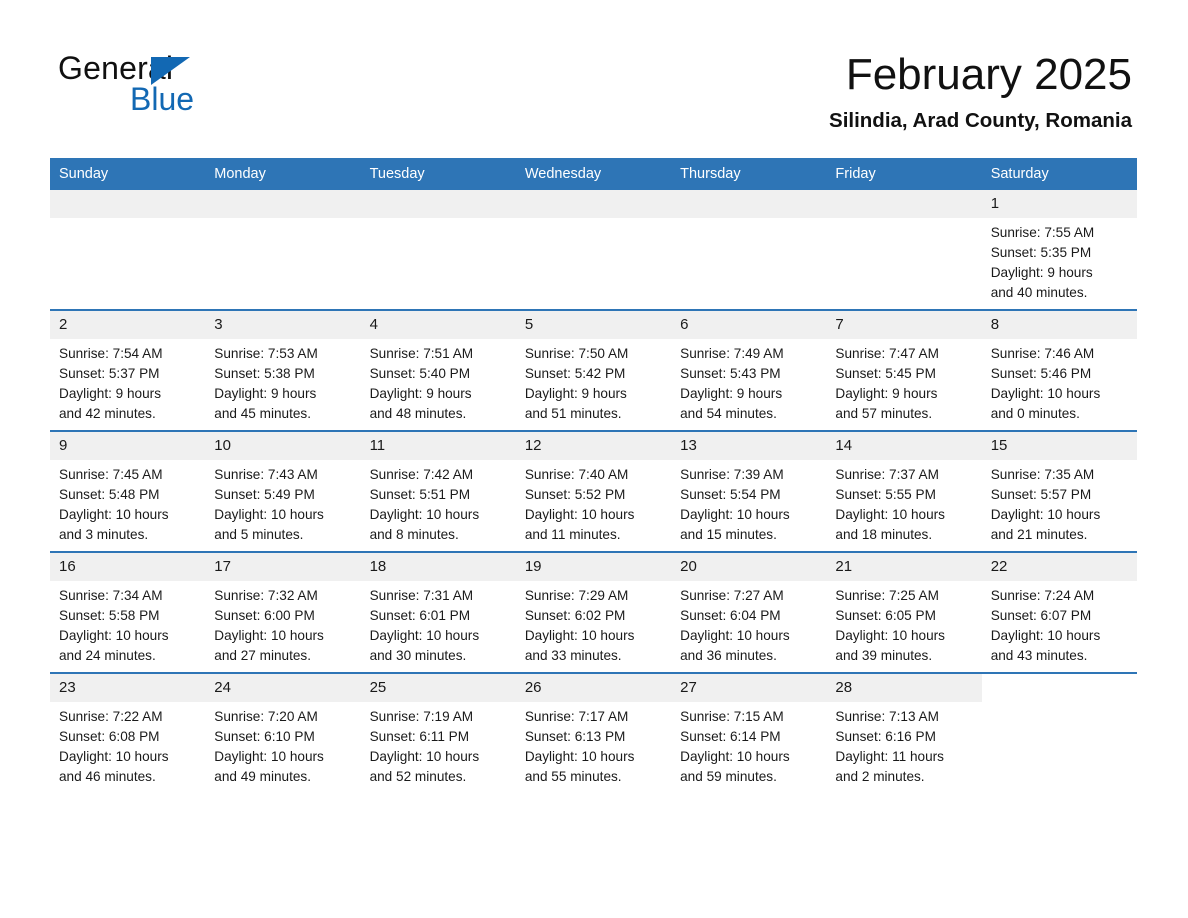 The height and width of the screenshot is (918, 1188). Describe the element at coordinates (880, 777) in the screenshot. I see `day-detail-line: and 2 minutes.` at that location.